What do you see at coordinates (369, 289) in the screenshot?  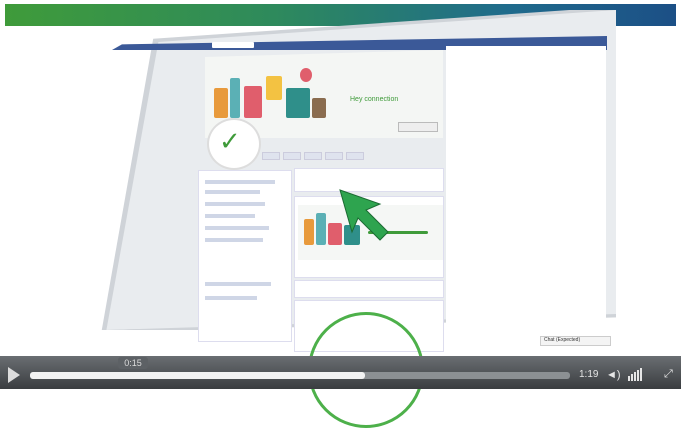 I see `comment-row` at bounding box center [369, 289].